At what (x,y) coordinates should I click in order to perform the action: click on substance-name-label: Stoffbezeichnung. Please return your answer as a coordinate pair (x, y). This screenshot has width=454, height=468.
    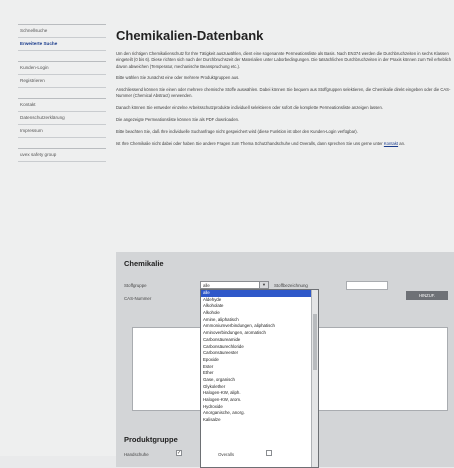
    Looking at the image, I should click on (291, 285).